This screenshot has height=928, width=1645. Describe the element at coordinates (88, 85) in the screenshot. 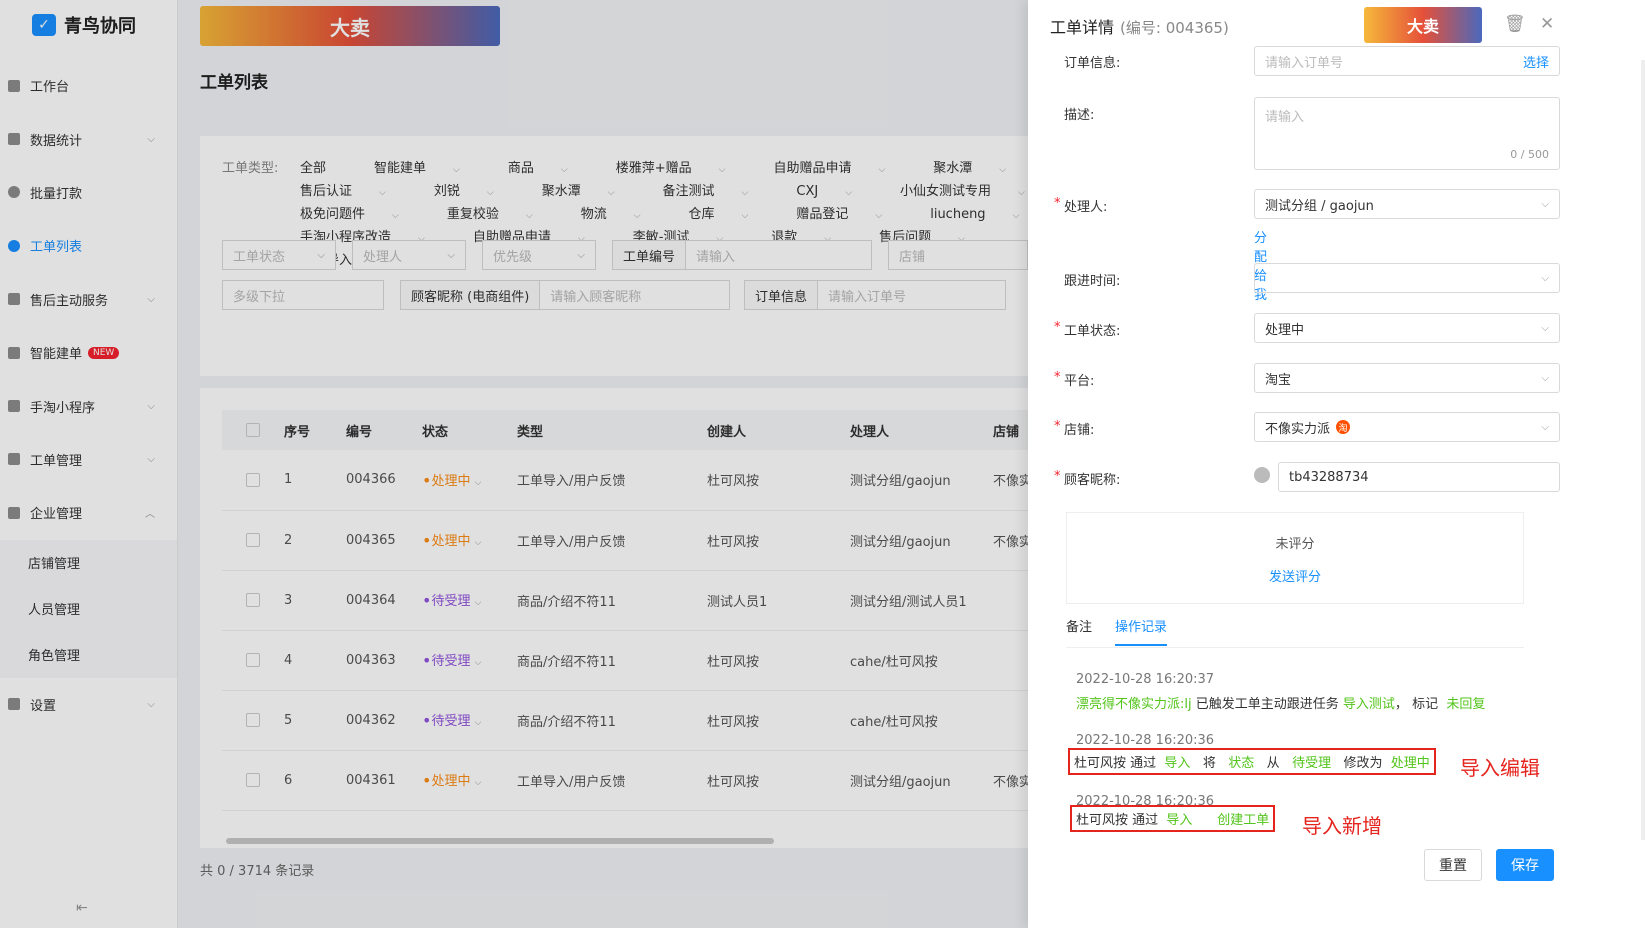

I see `sidebar-item-workbench: 工作台` at that location.